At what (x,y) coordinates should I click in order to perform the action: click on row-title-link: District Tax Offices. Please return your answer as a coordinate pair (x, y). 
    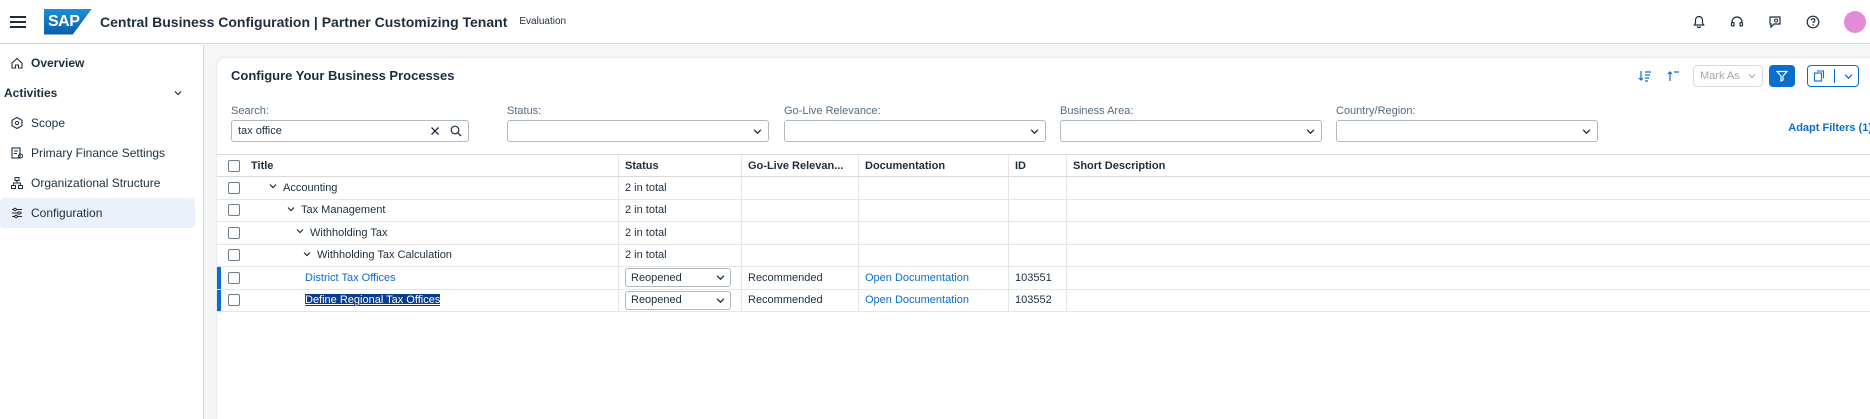
    Looking at the image, I should click on (350, 278).